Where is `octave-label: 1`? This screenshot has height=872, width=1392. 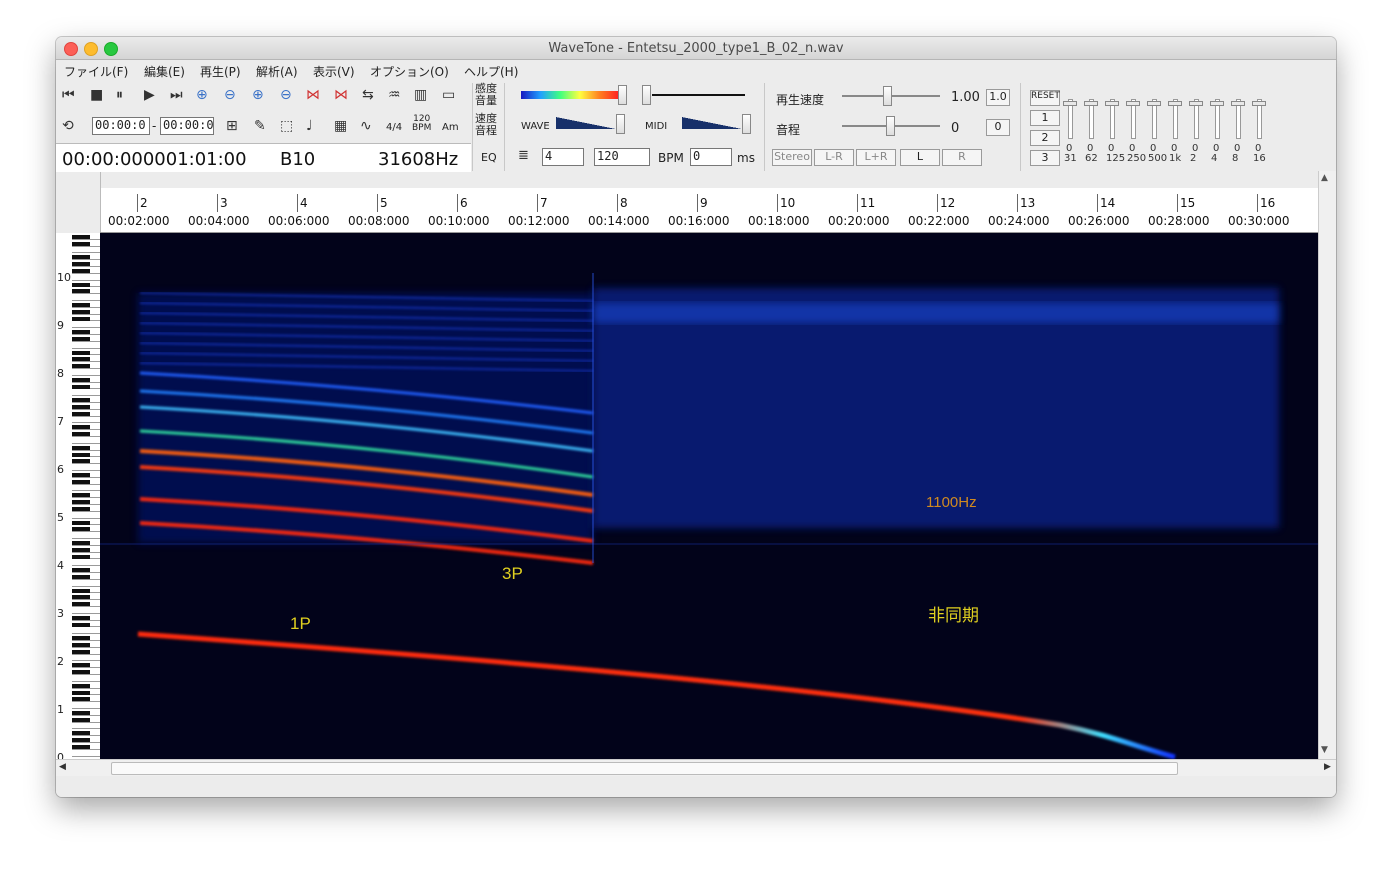 octave-label: 1 is located at coordinates (60, 709).